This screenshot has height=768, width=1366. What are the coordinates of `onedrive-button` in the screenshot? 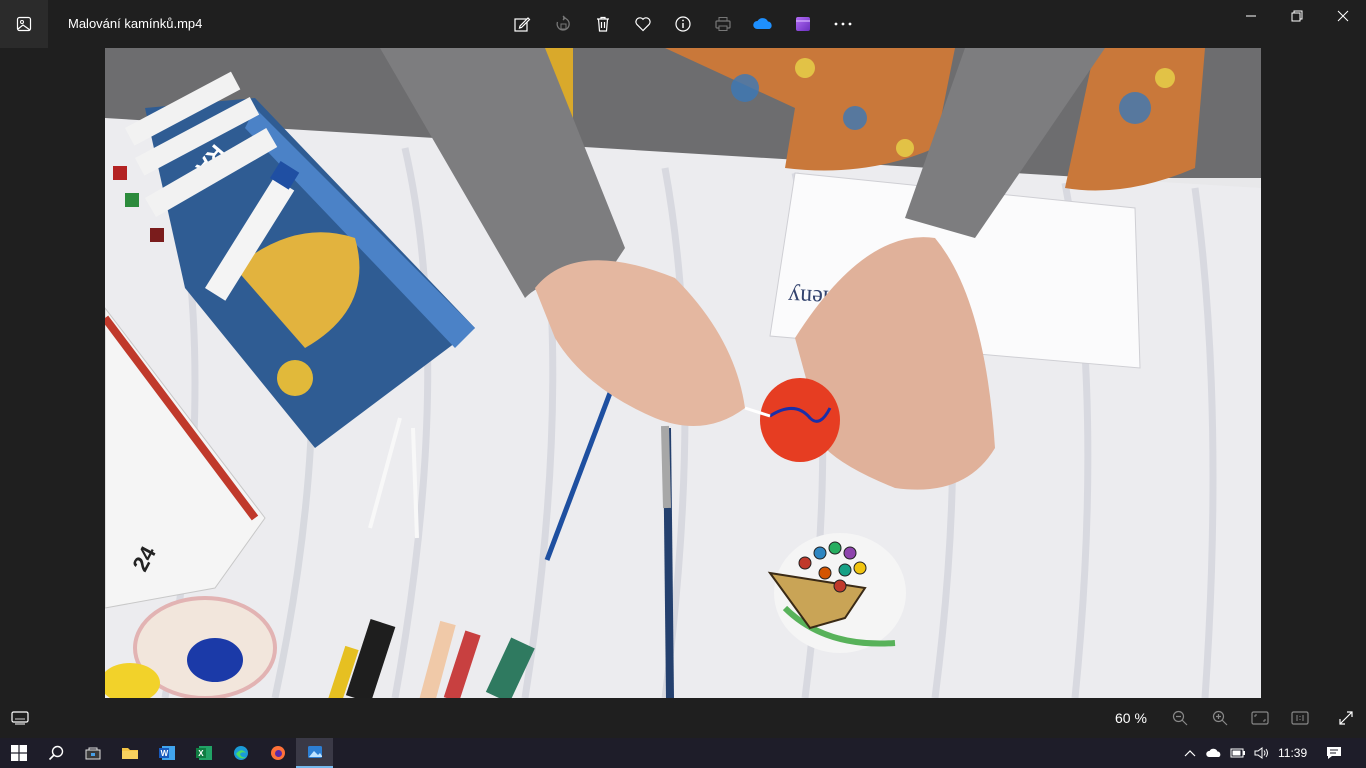 It's located at (763, 24).